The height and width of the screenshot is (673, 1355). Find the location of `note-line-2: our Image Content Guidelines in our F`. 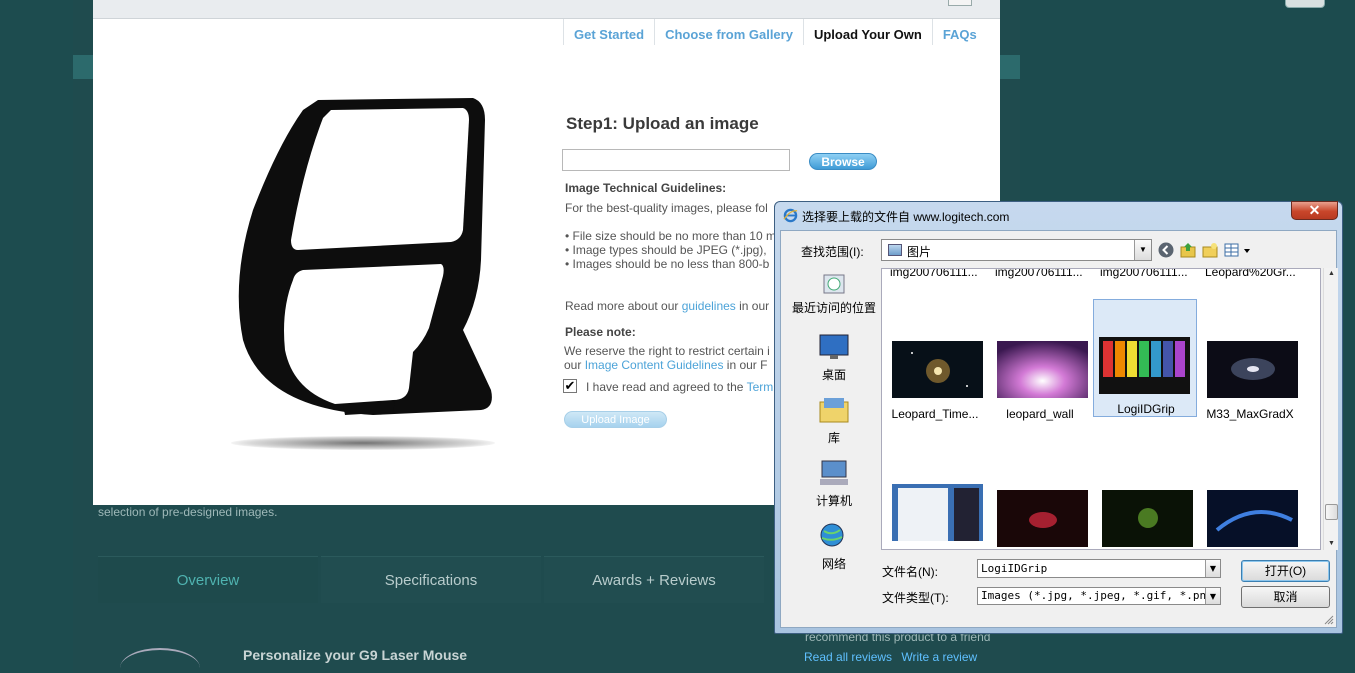

note-line-2: our Image Content Guidelines in our F is located at coordinates (667, 365).